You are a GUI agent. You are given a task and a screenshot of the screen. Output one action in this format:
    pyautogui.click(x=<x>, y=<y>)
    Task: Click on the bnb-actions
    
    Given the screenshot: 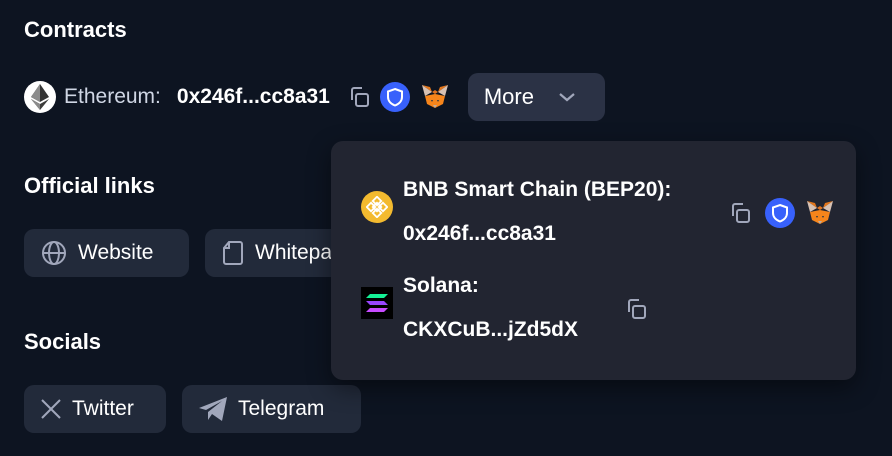 What is the action you would take?
    pyautogui.click(x=781, y=213)
    